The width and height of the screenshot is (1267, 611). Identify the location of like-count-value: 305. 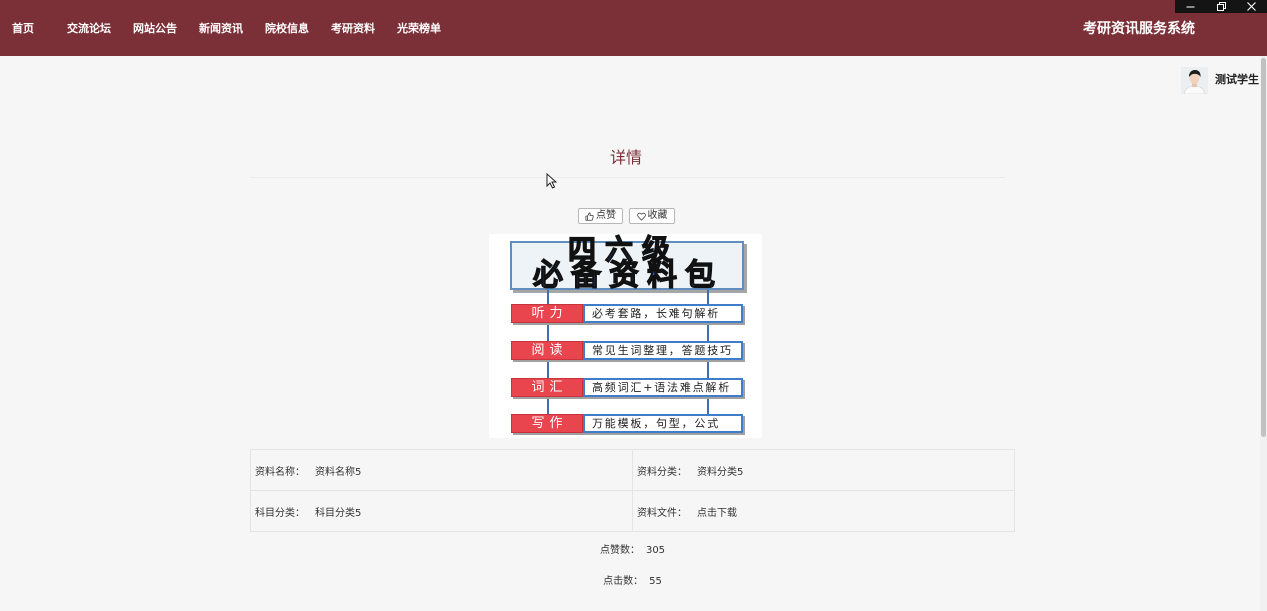
(655, 550).